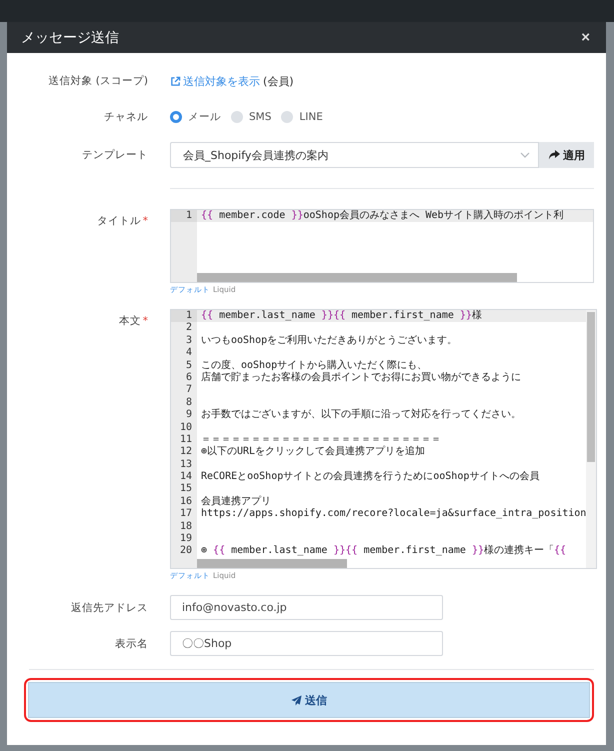  Describe the element at coordinates (184, 465) in the screenshot. I see `line-number: 13` at that location.